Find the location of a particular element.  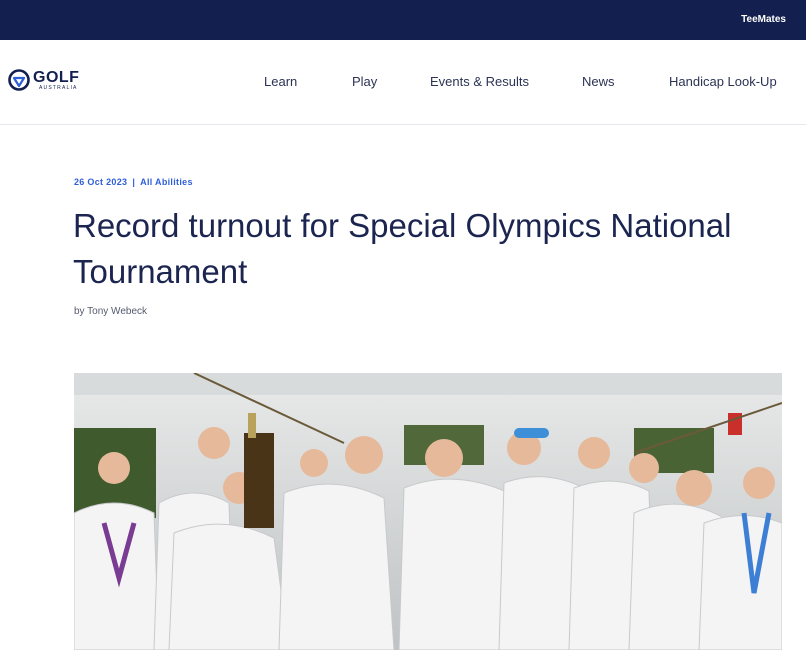

article-byline: by Tony Webeck is located at coordinates (111, 311).